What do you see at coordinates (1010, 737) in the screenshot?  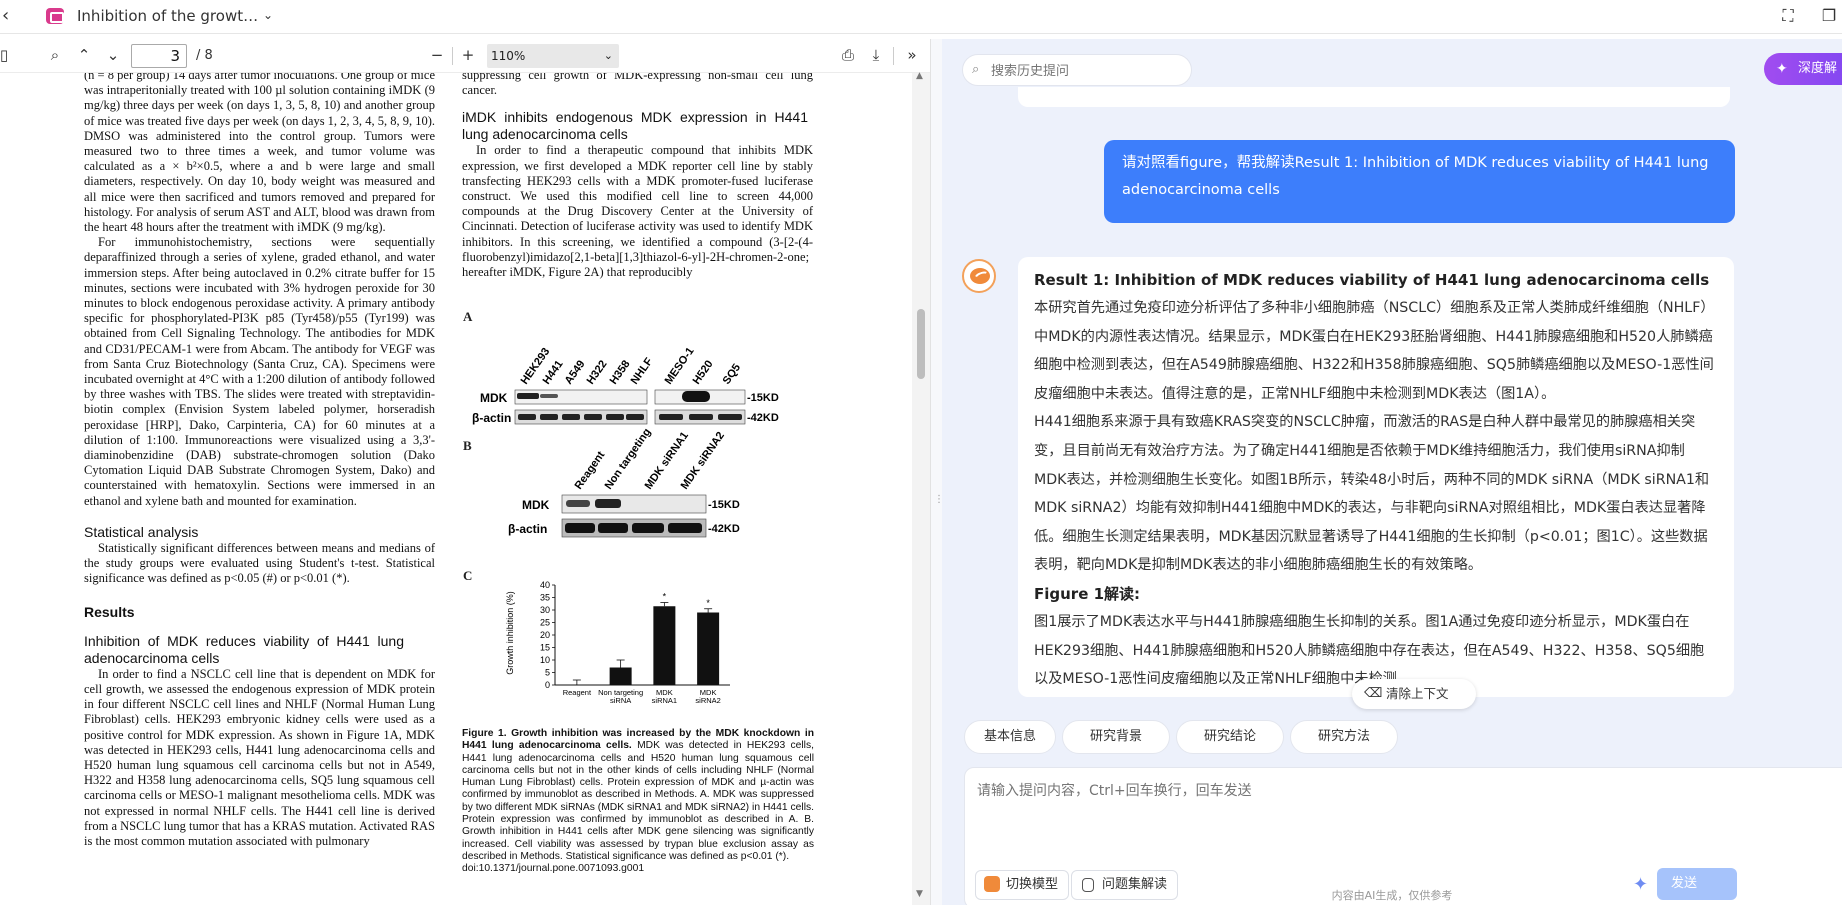 I see `quick-prompt-chip: 基本信息` at bounding box center [1010, 737].